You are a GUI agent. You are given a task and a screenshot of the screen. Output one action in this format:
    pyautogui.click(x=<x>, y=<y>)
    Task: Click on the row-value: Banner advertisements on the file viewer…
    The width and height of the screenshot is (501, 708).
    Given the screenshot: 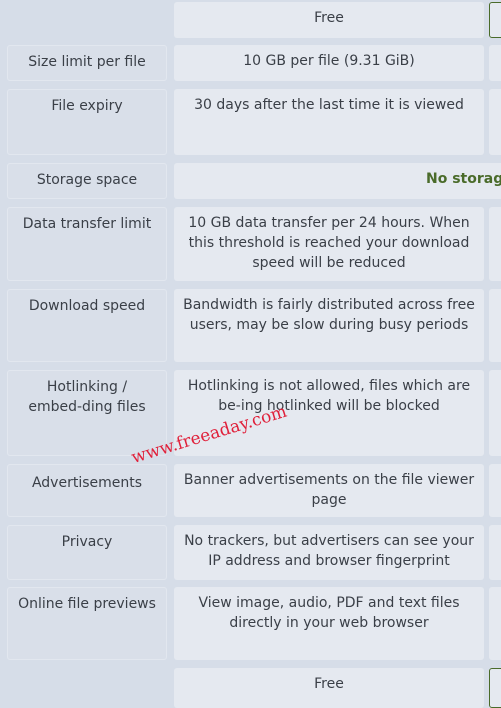 What is the action you would take?
    pyautogui.click(x=329, y=490)
    